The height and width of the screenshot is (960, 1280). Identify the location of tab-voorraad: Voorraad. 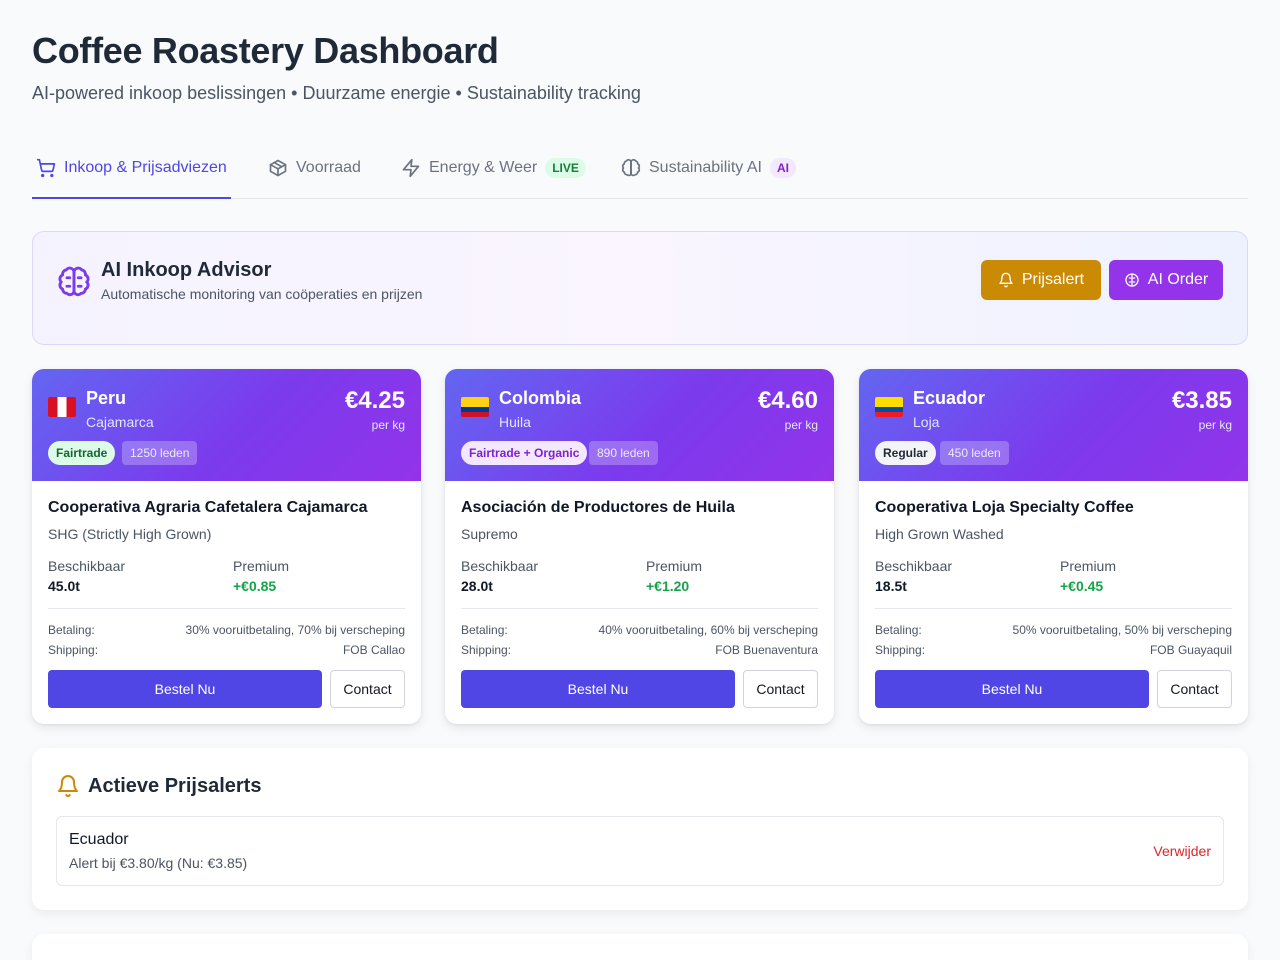
(314, 168).